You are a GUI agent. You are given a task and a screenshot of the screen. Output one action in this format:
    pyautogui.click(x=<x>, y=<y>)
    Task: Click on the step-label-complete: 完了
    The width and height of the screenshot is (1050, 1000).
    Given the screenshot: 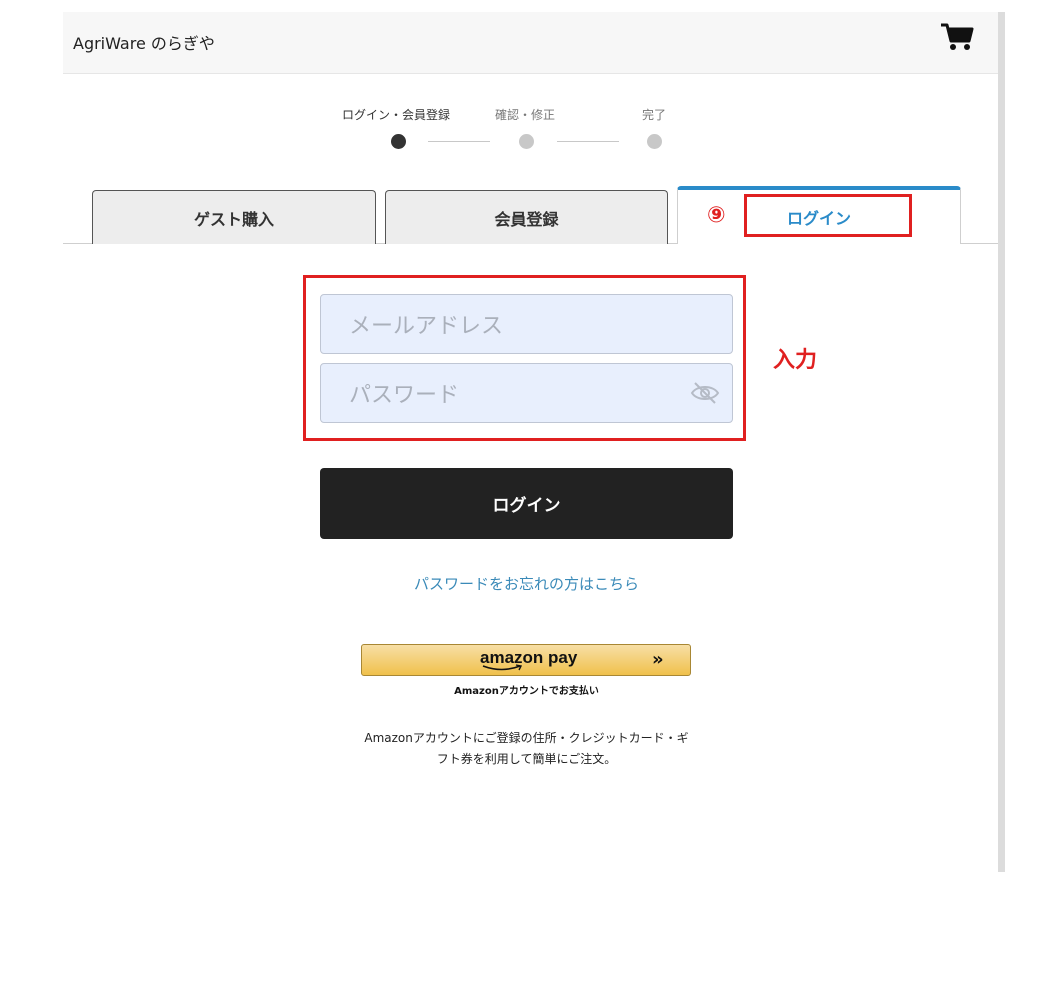 What is the action you would take?
    pyautogui.click(x=654, y=115)
    